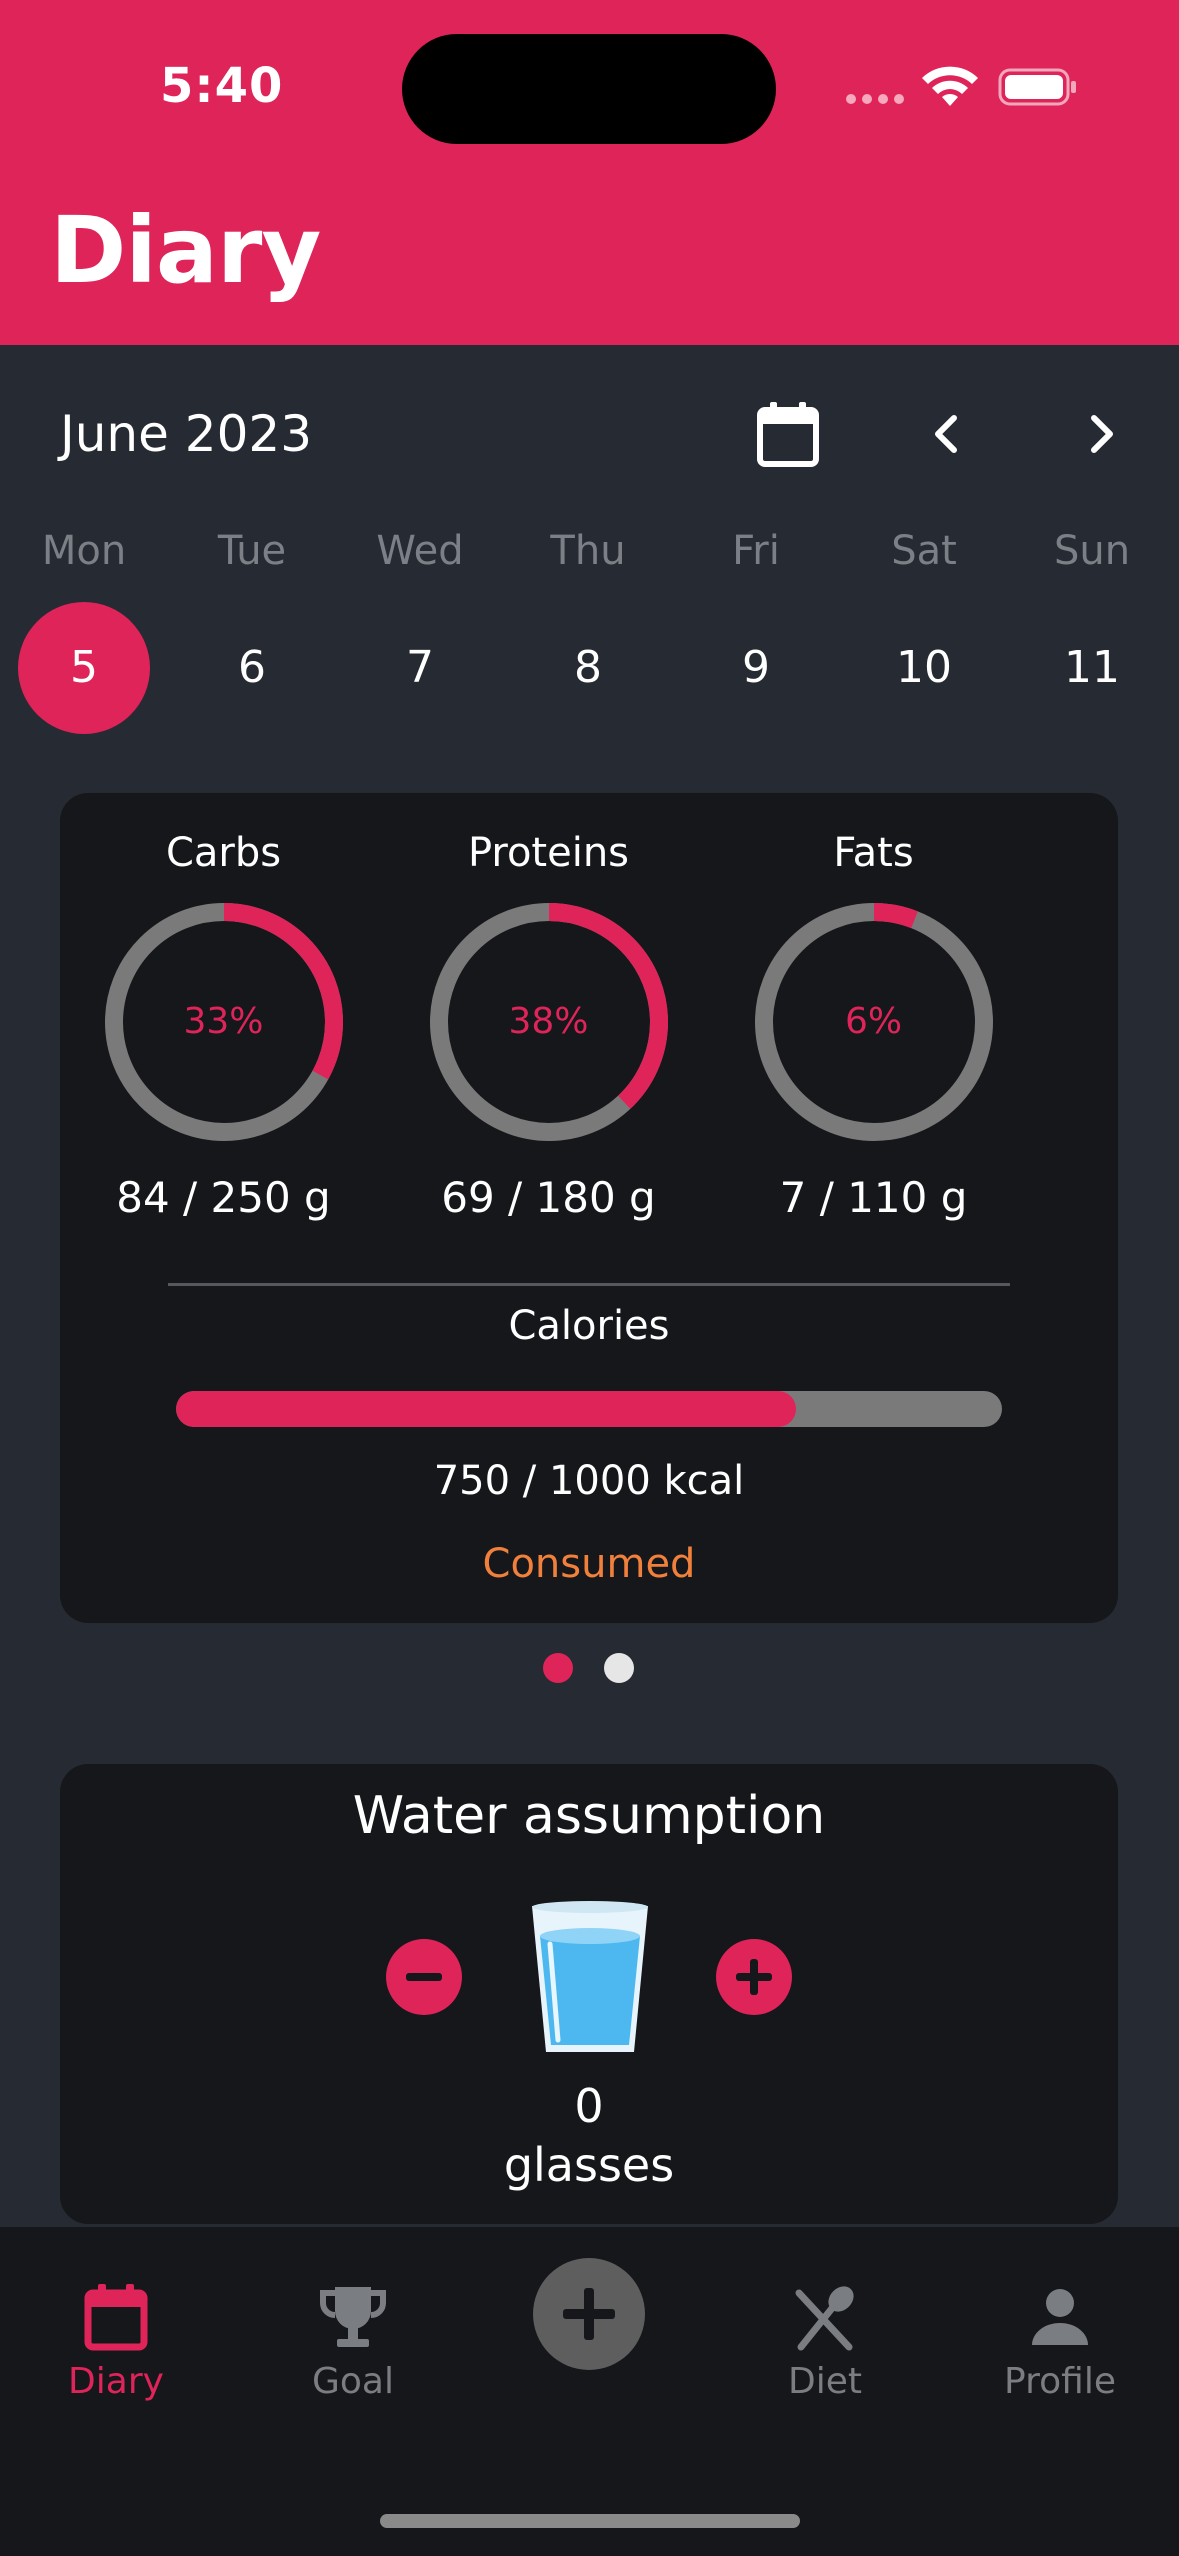 This screenshot has width=1179, height=2556. Describe the element at coordinates (548, 853) in the screenshot. I see `macro-name: Proteins` at that location.